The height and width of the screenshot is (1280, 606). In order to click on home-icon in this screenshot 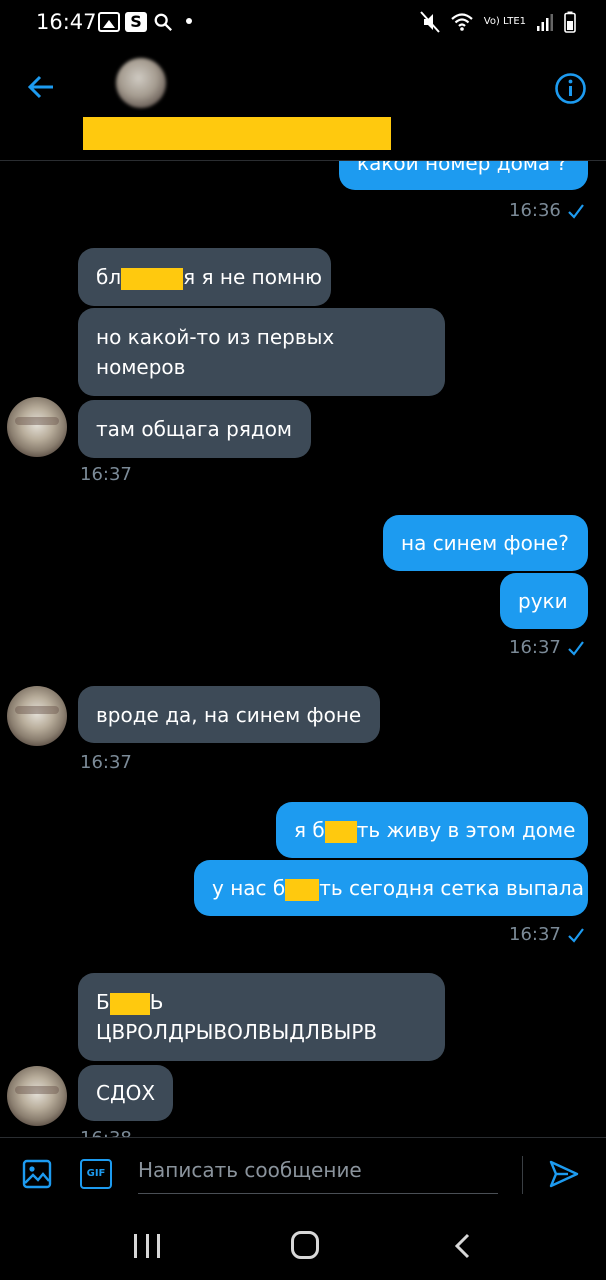, I will do `click(305, 1245)`.